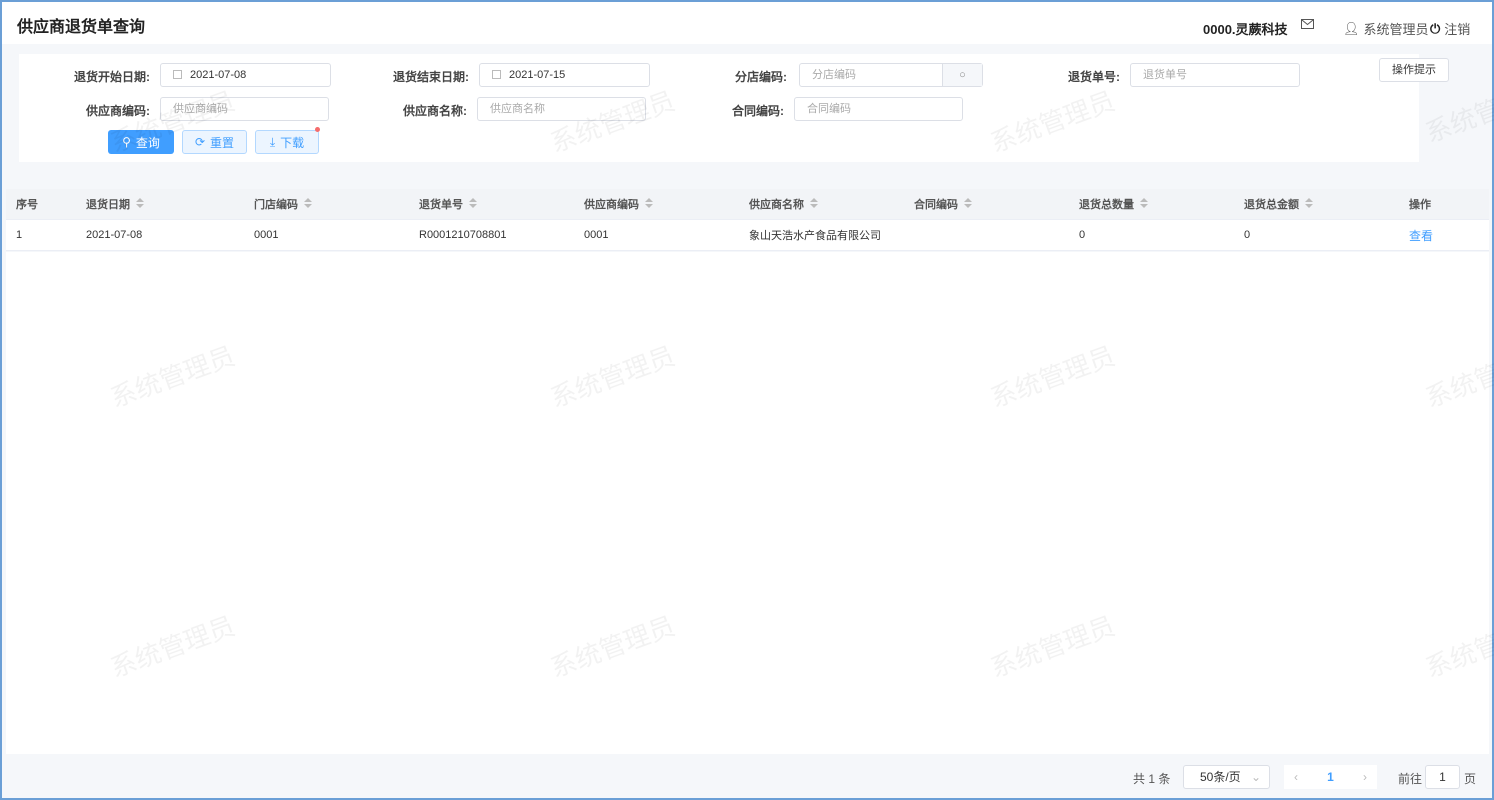  I want to click on supplier-name-label: 供应商名称:, so click(435, 111).